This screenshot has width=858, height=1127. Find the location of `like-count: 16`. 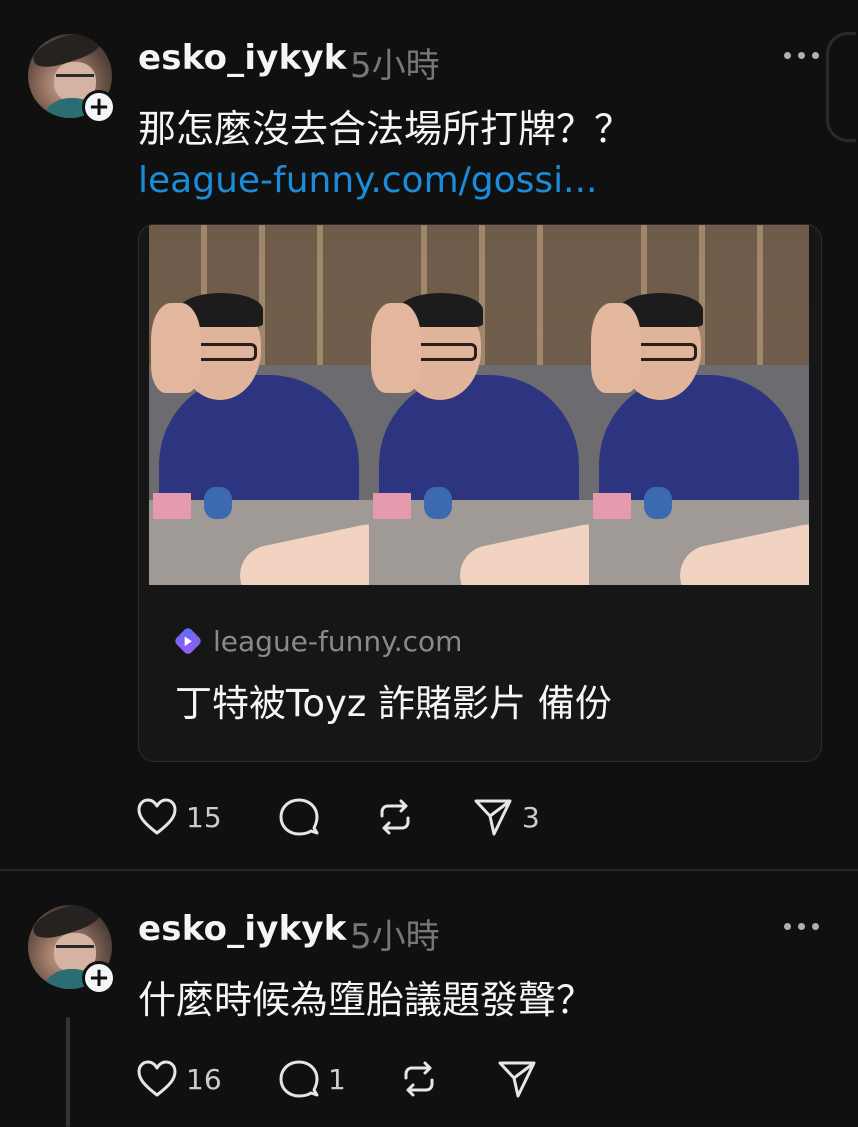

like-count: 16 is located at coordinates (204, 1079).